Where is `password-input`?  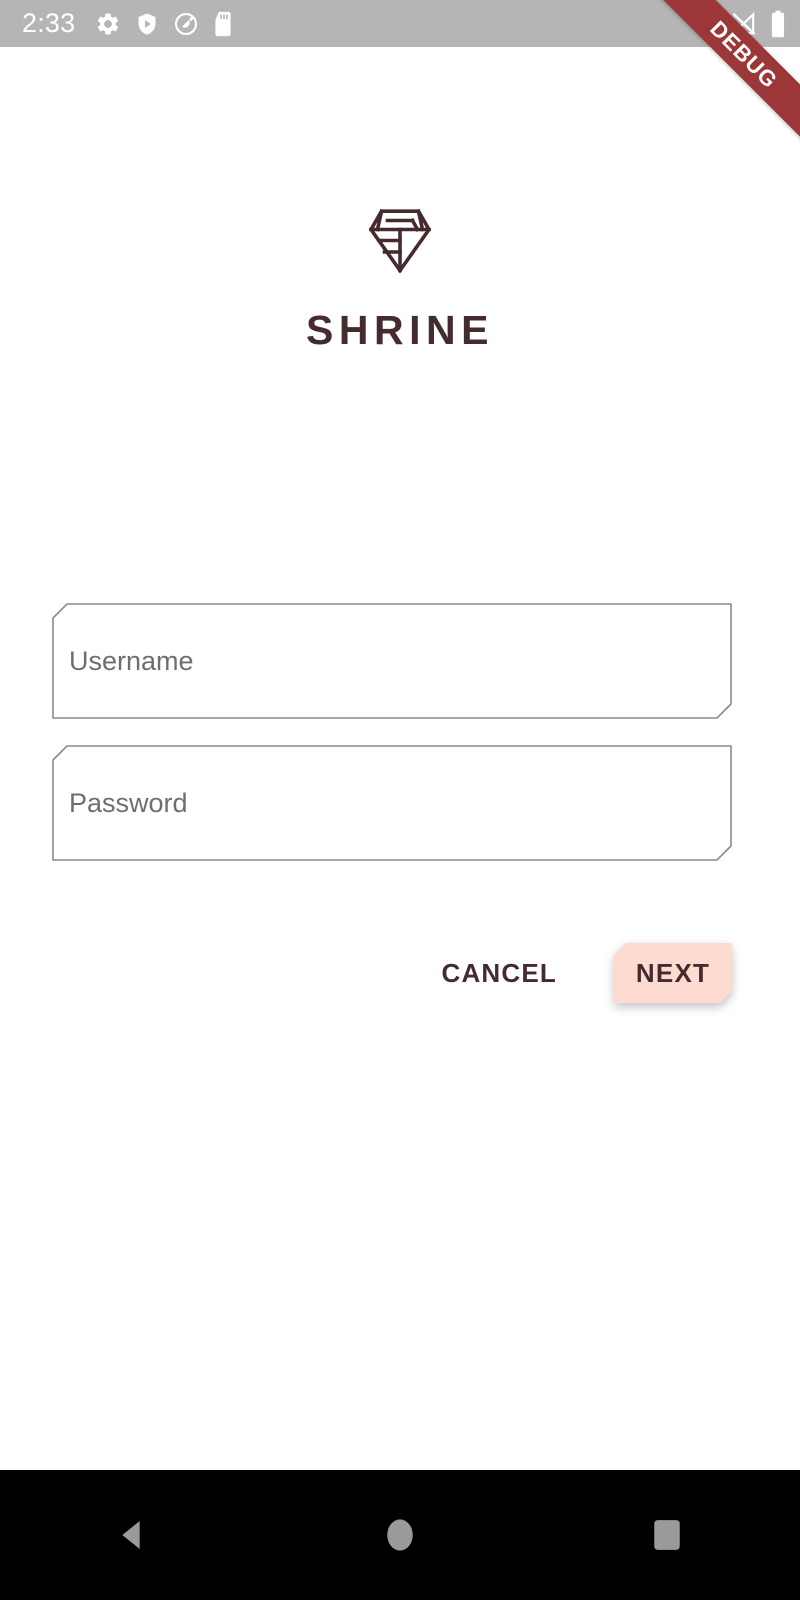
password-input is located at coordinates (392, 803).